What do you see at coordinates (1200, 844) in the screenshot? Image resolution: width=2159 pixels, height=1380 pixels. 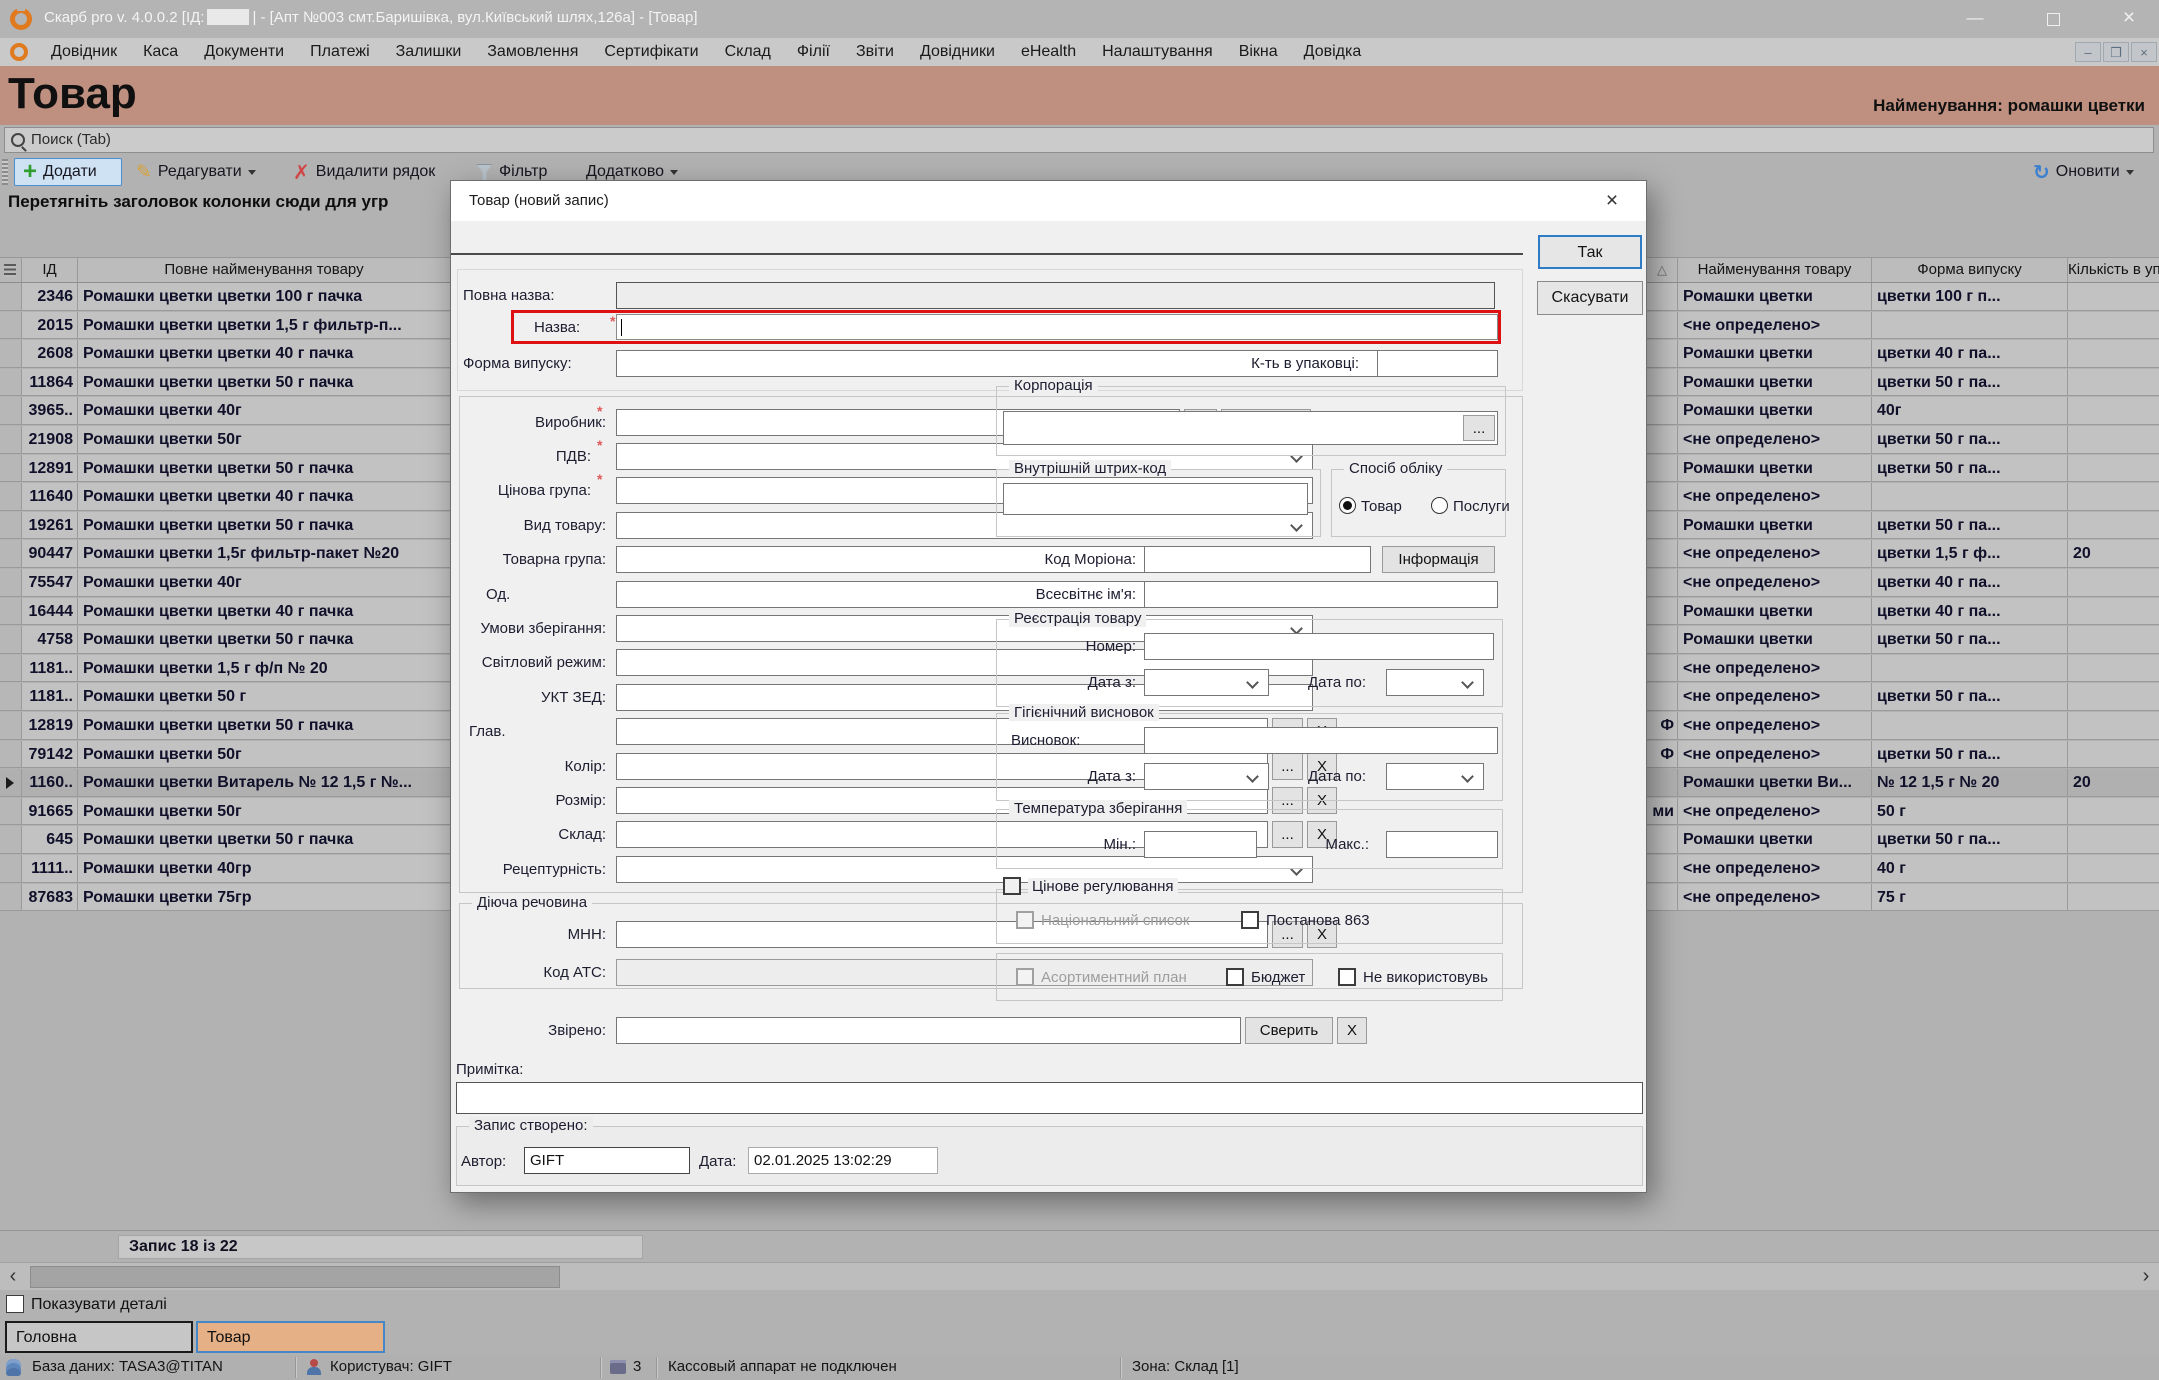 I see `temp-min-input` at bounding box center [1200, 844].